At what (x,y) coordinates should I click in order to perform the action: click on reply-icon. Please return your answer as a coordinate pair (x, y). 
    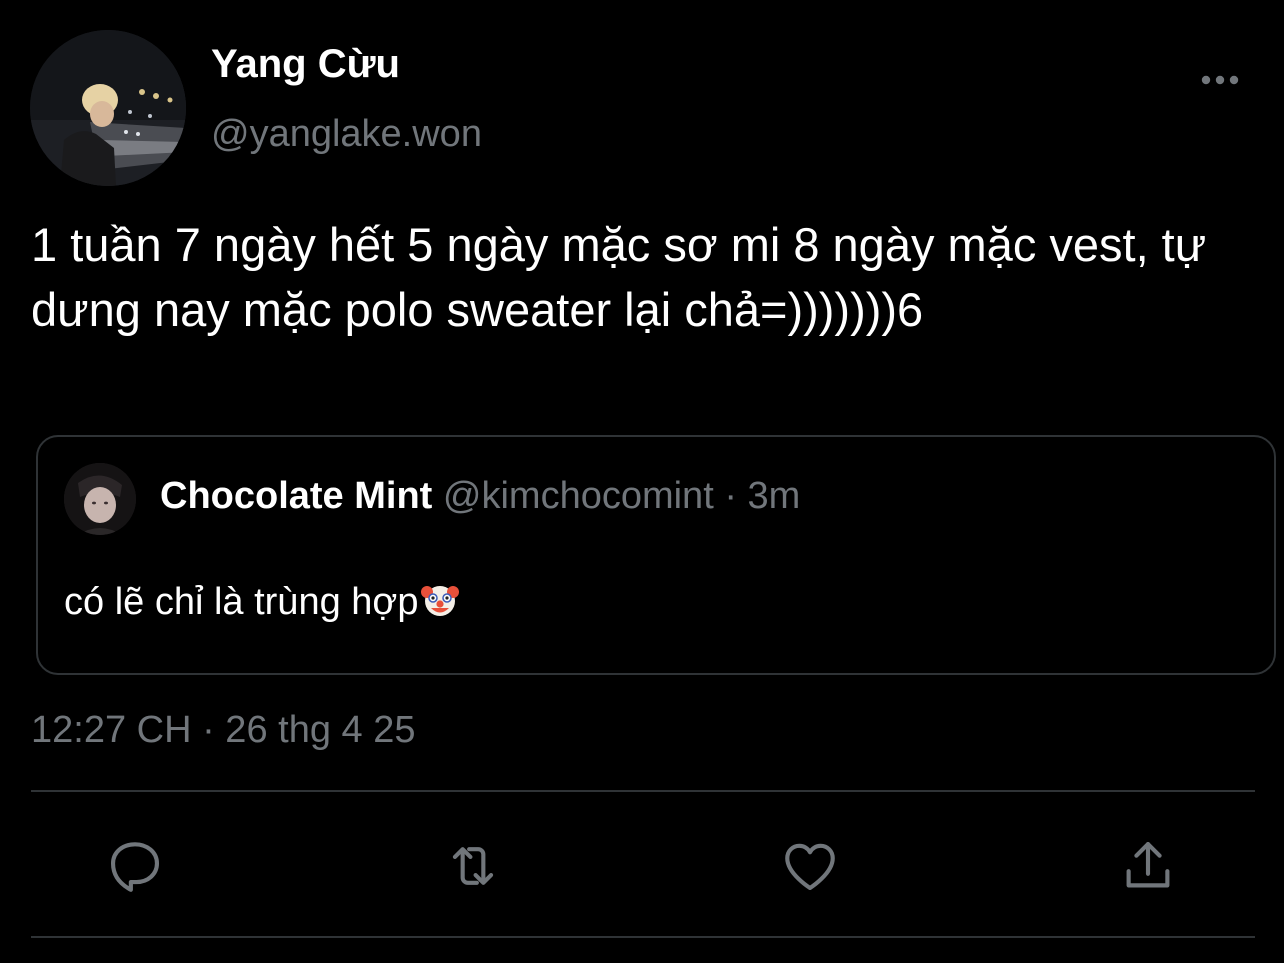
    Looking at the image, I should click on (135, 867).